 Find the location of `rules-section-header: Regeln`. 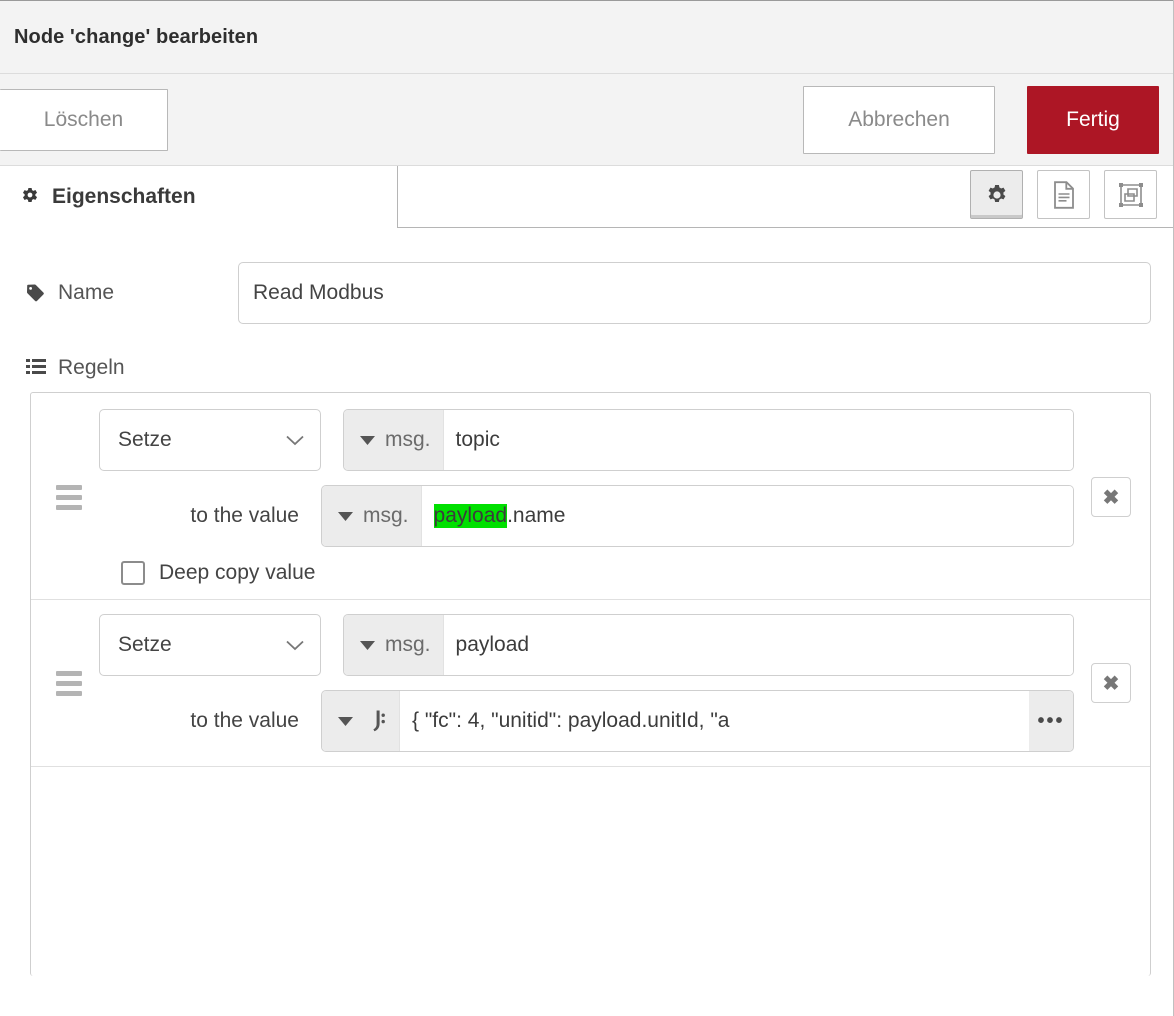

rules-section-header: Regeln is located at coordinates (586, 368).